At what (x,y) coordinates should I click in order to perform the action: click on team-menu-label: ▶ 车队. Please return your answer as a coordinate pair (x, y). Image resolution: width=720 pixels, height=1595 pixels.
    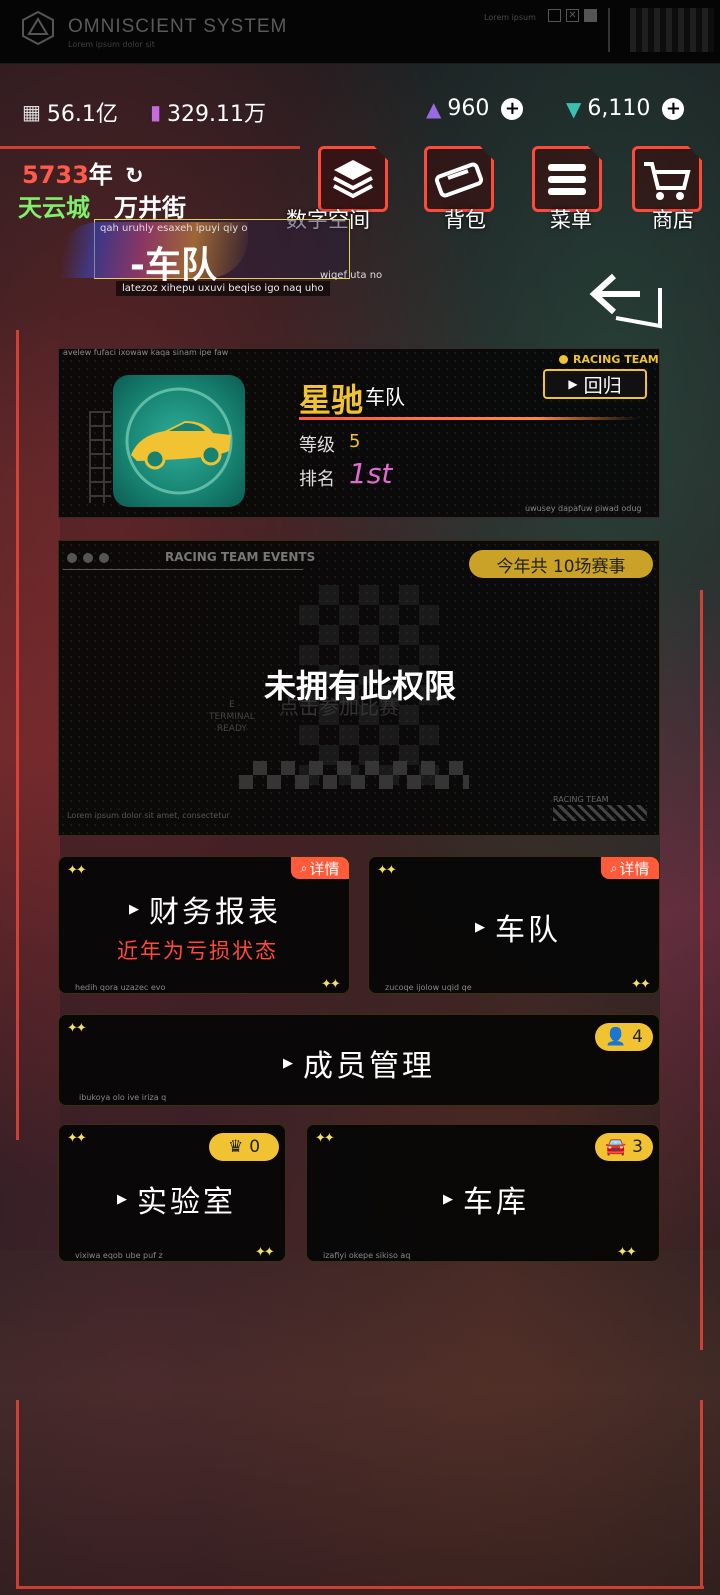
    Looking at the image, I should click on (518, 927).